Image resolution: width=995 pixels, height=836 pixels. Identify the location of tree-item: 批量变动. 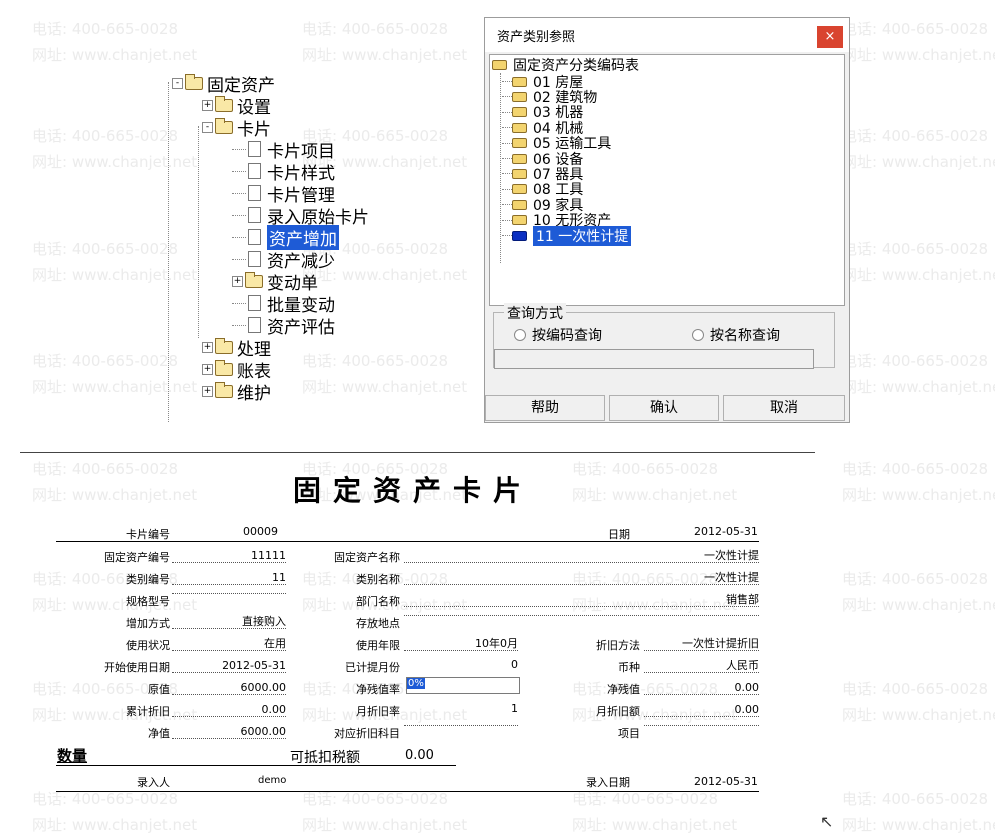
(283, 304).